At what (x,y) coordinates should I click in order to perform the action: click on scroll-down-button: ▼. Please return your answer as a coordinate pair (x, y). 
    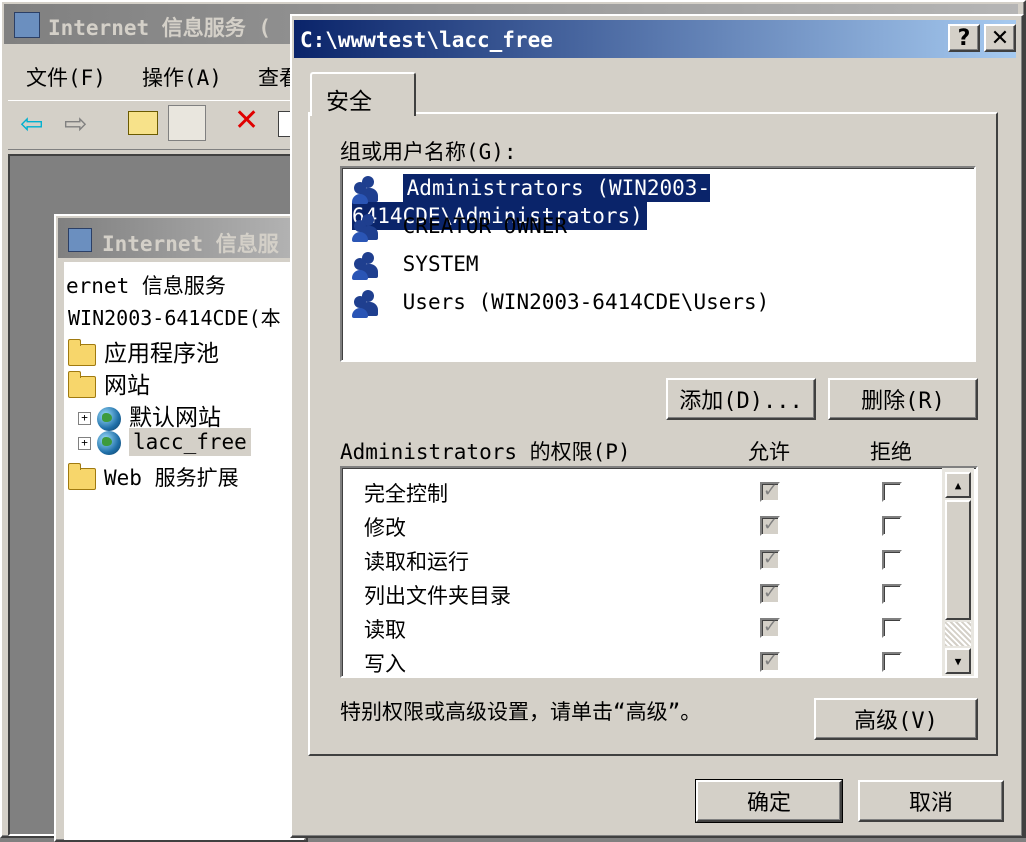
    Looking at the image, I should click on (958, 661).